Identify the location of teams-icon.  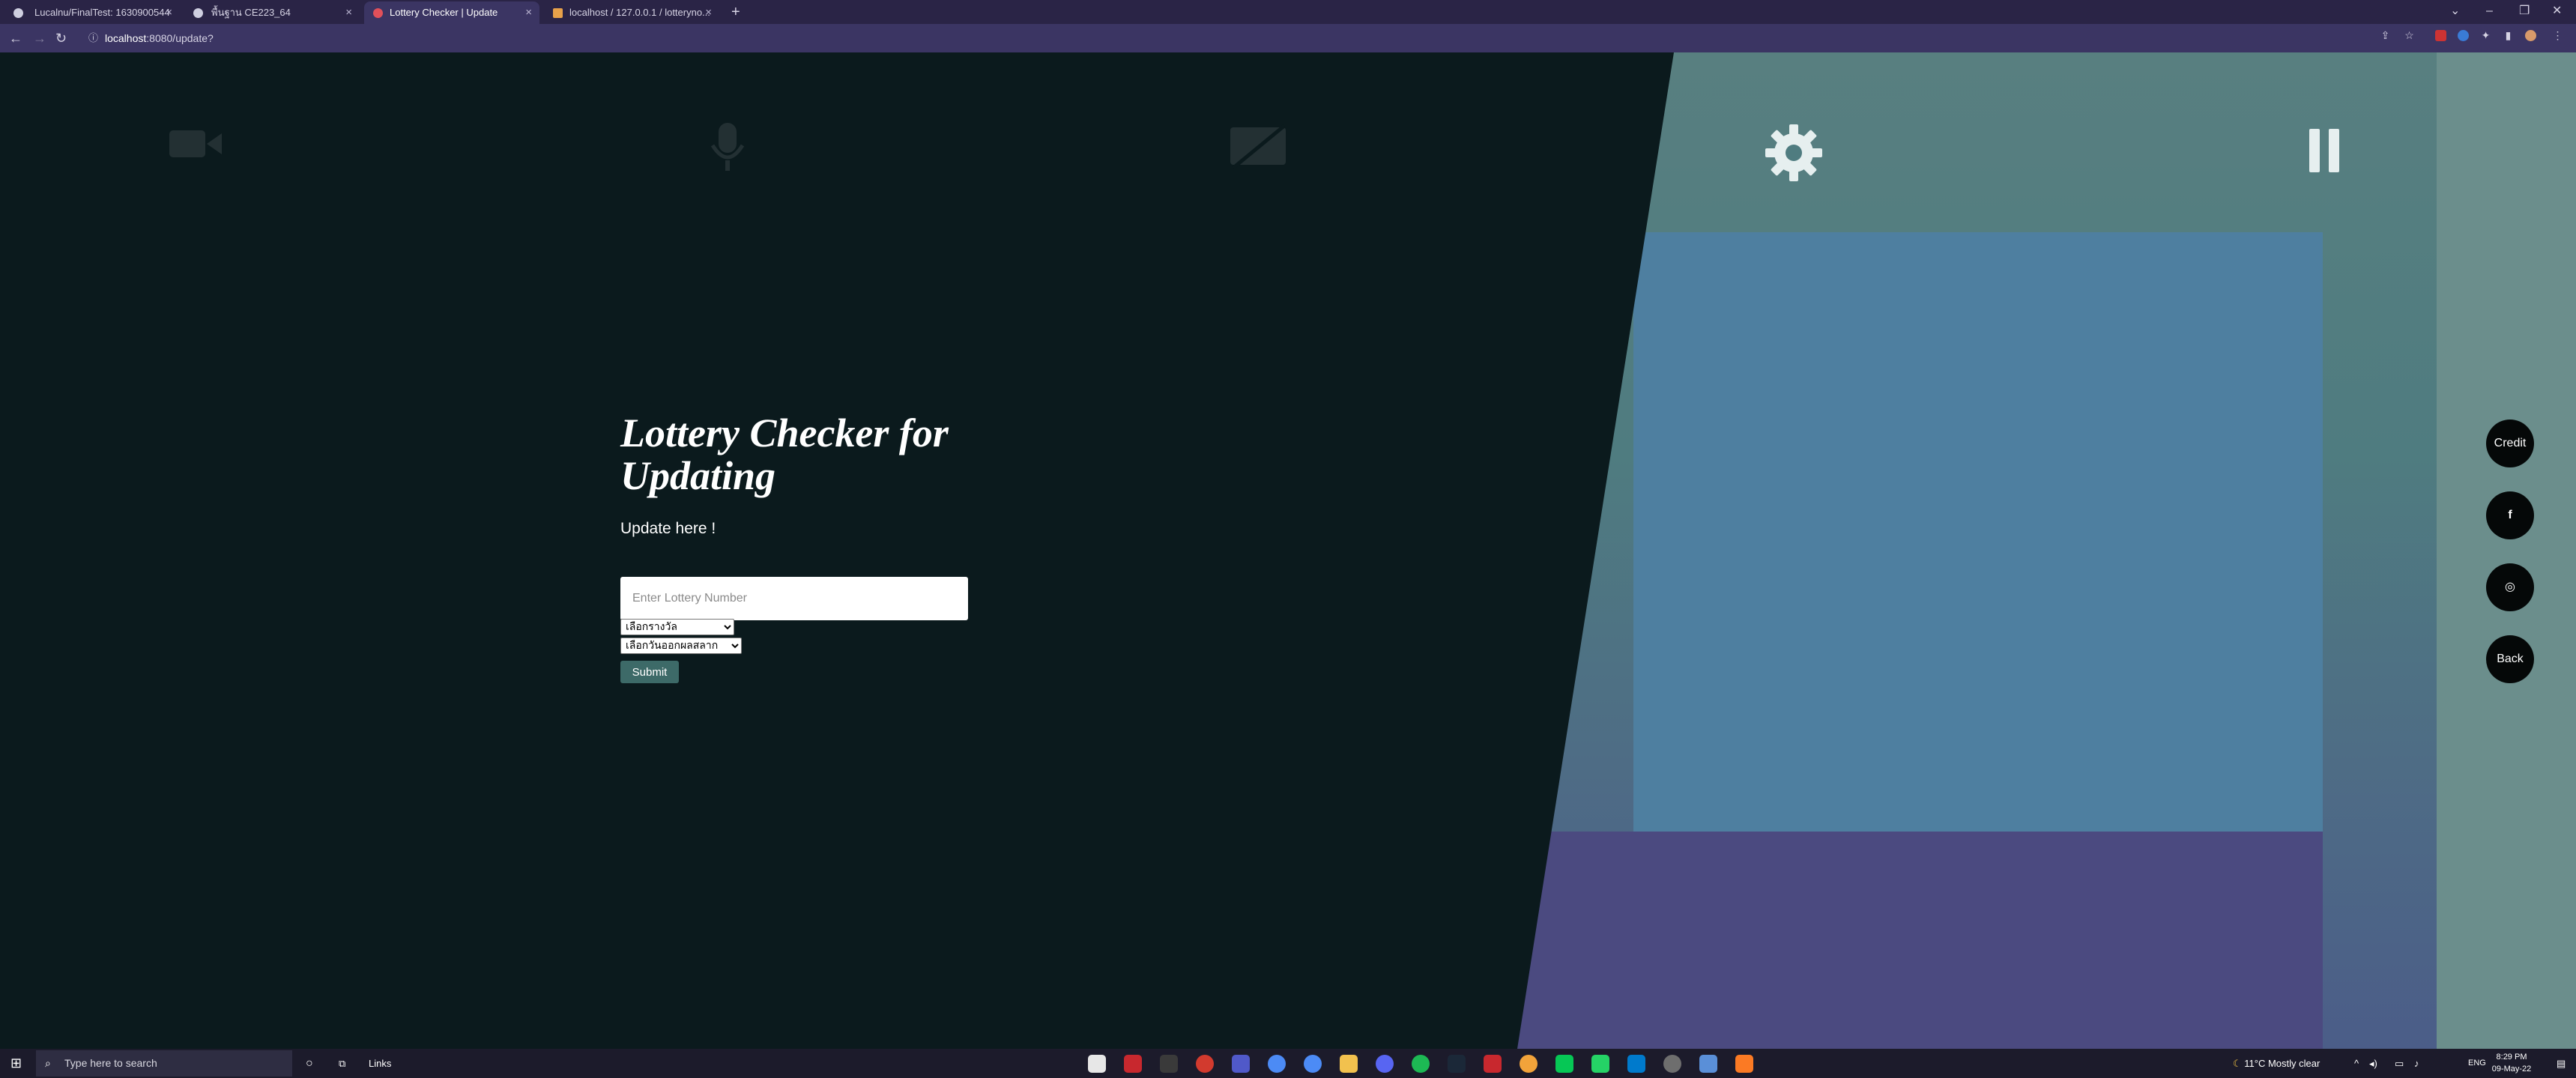
(1241, 1064).